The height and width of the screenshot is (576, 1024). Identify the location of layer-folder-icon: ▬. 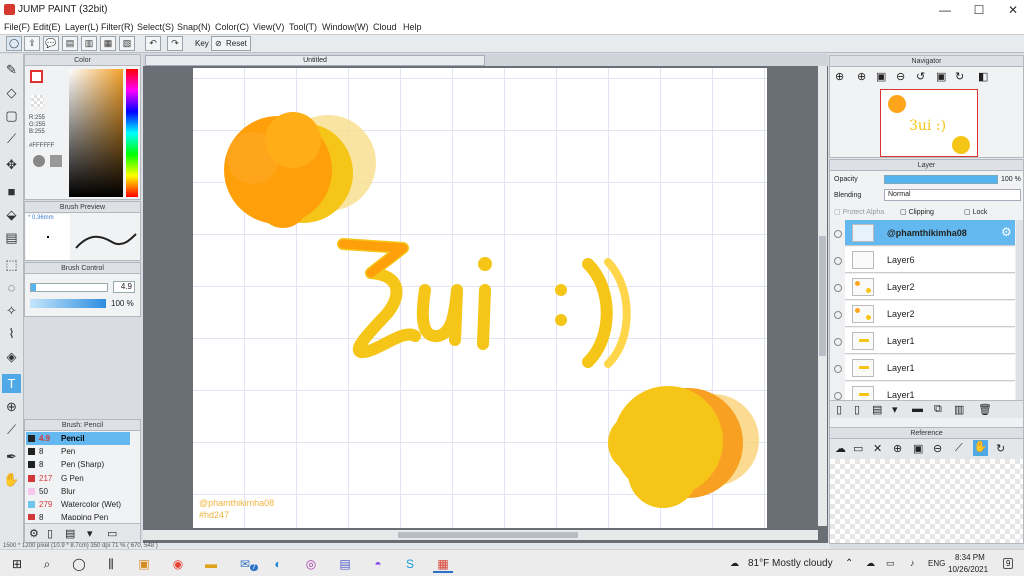
(917, 409).